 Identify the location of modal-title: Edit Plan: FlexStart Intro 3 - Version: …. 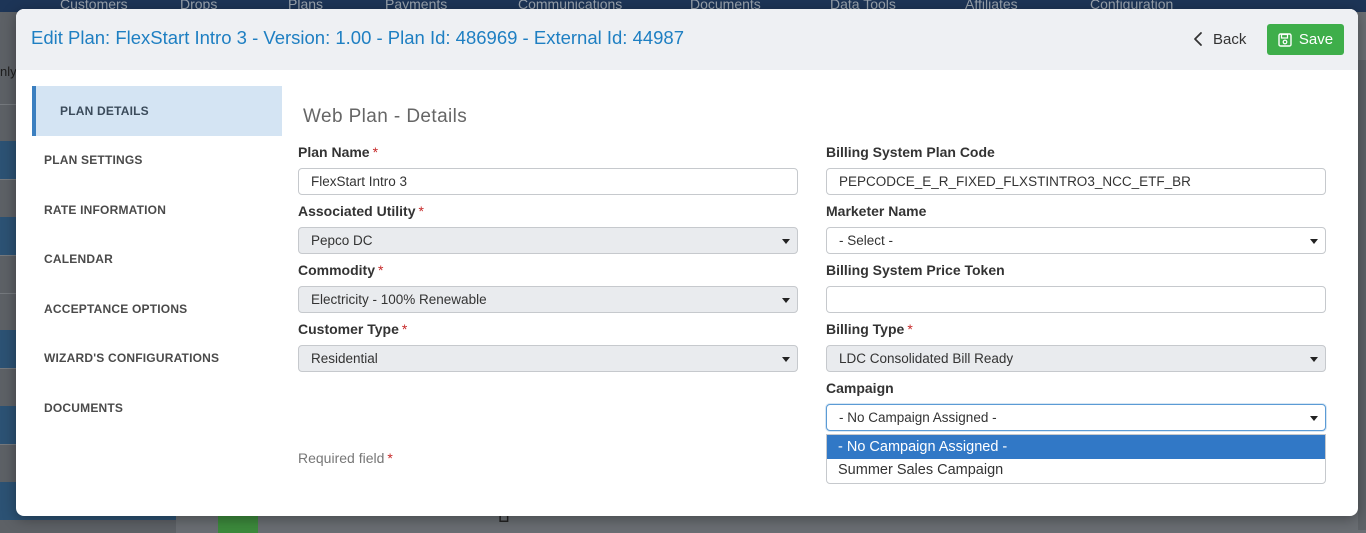
(358, 37).